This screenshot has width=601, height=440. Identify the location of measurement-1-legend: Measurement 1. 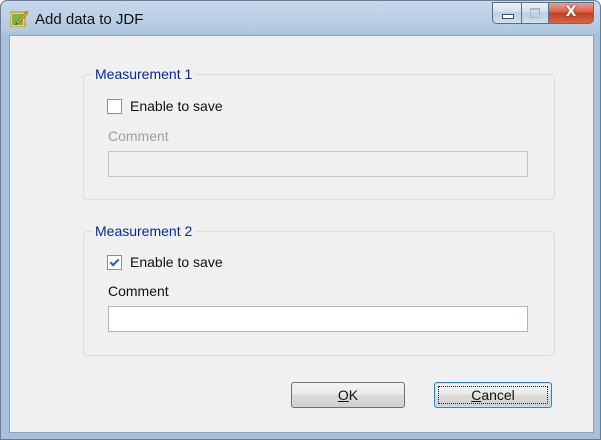
(144, 74).